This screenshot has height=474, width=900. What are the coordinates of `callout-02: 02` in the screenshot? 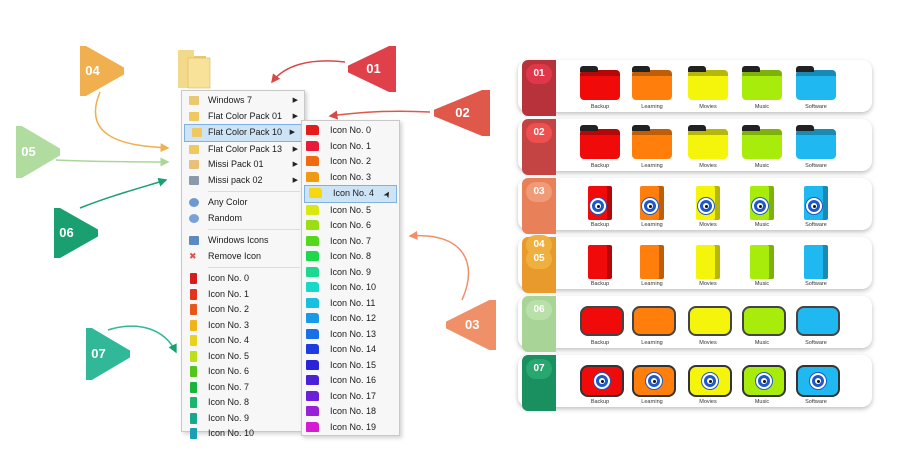 It's located at (462, 113).